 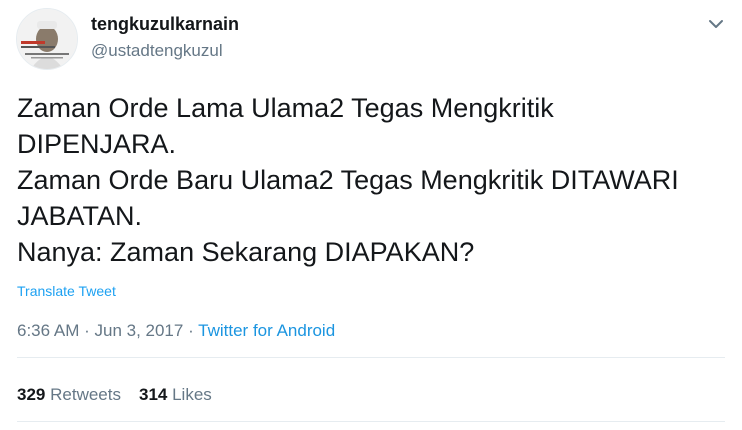 What do you see at coordinates (165, 24) in the screenshot?
I see `user-name: tengkuzulkarnain` at bounding box center [165, 24].